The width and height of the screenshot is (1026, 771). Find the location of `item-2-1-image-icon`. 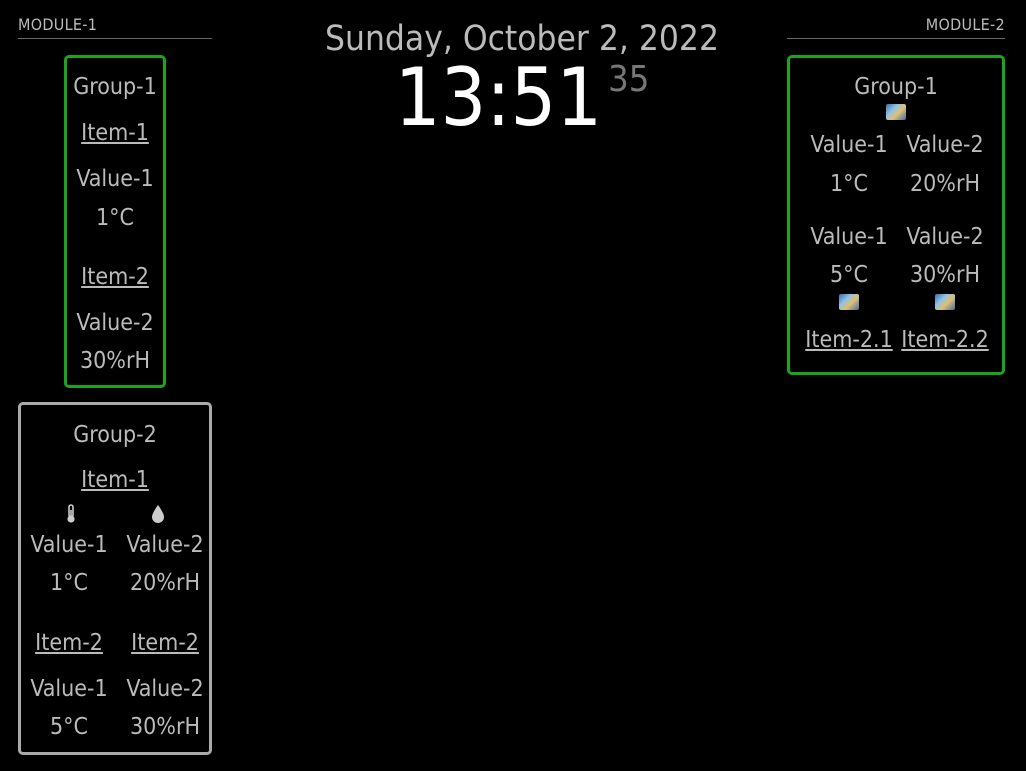

item-2-1-image-icon is located at coordinates (849, 305).